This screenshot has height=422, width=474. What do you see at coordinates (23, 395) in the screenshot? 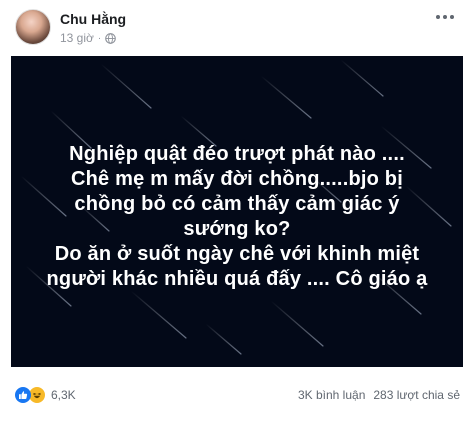
I see `like-icon` at bounding box center [23, 395].